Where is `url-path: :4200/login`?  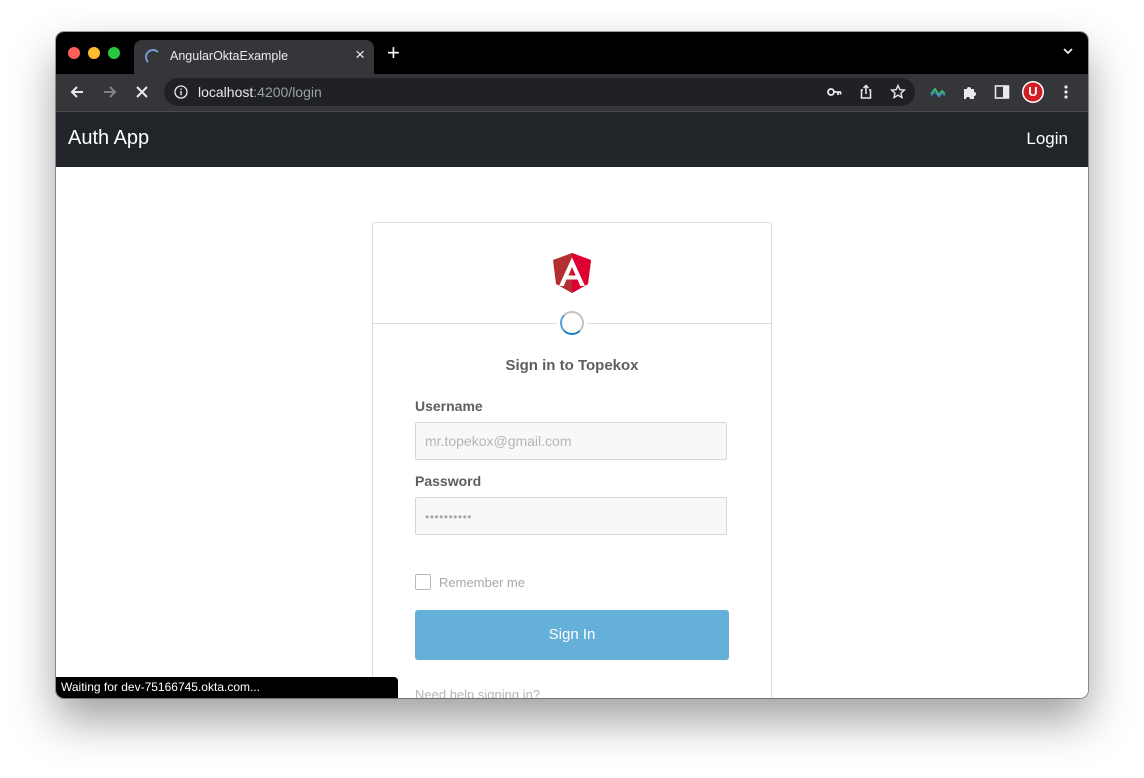
url-path: :4200/login is located at coordinates (287, 92).